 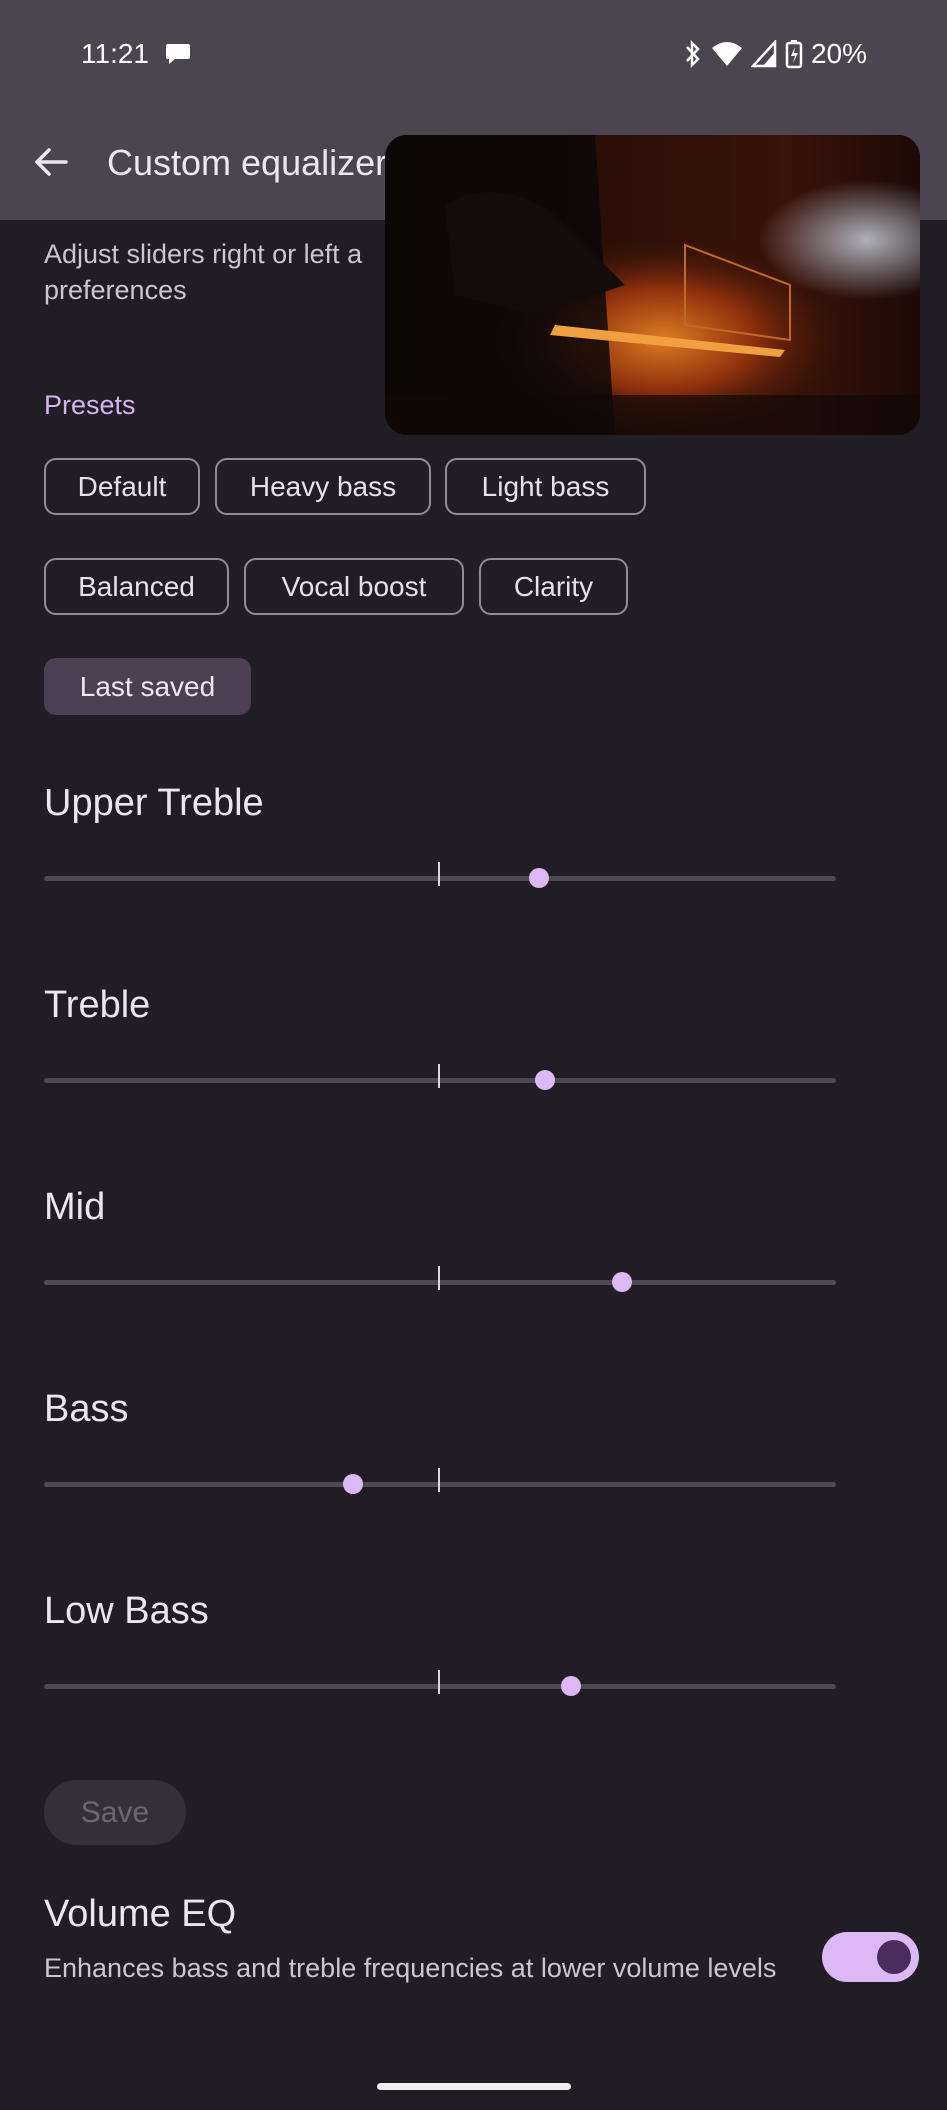 What do you see at coordinates (693, 54) in the screenshot?
I see `bluetooth-icon` at bounding box center [693, 54].